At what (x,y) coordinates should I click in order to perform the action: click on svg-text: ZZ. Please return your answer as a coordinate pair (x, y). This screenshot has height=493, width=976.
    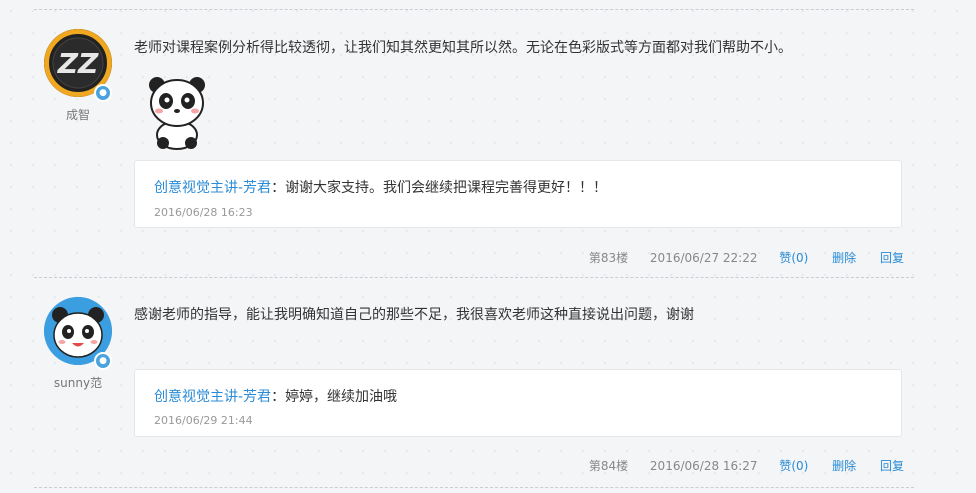
    Looking at the image, I should click on (78, 63).